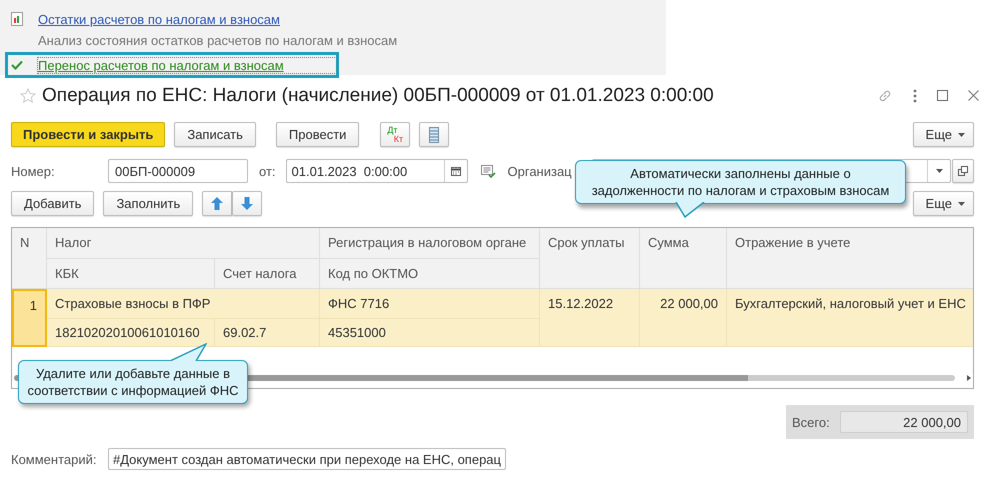  What do you see at coordinates (29, 258) in the screenshot?
I see `header-cell: N` at bounding box center [29, 258].